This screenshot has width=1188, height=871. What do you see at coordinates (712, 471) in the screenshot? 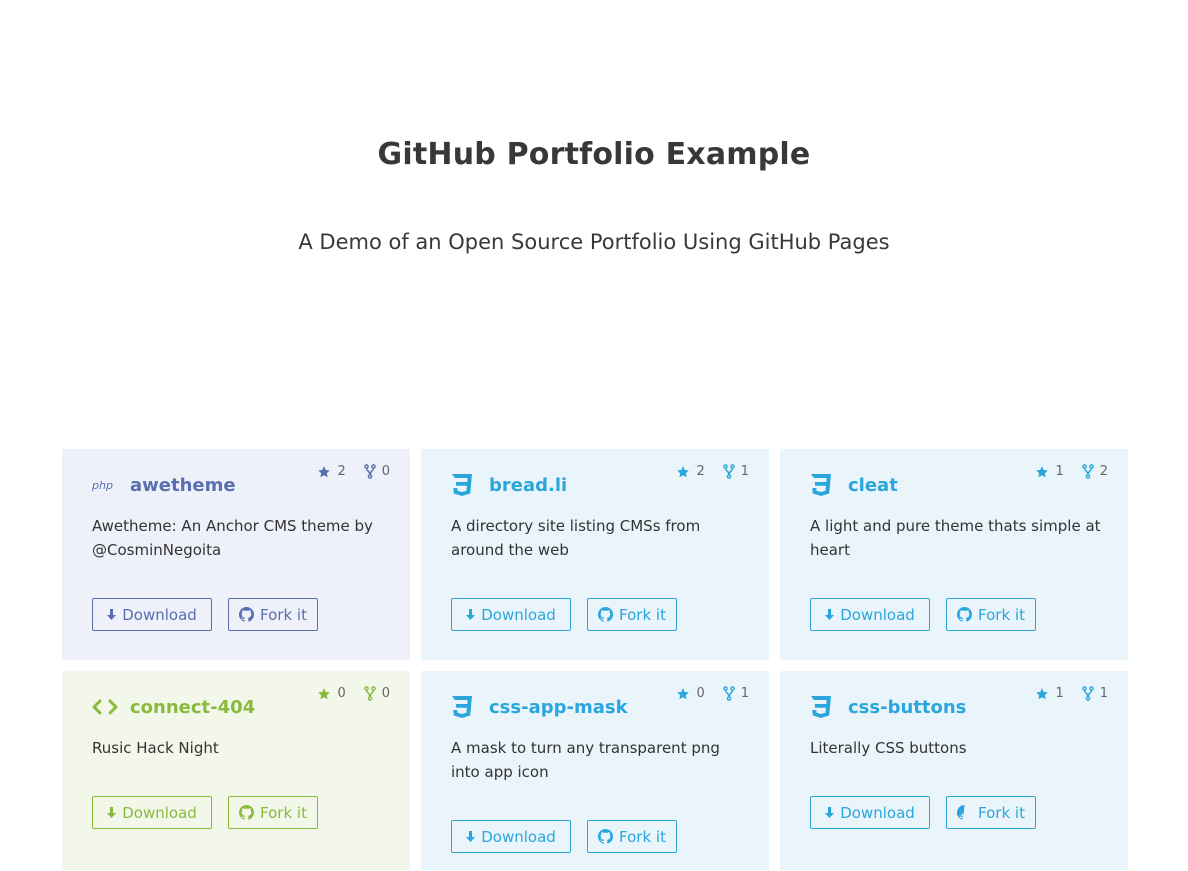
I see `repo-stats: 2 1` at bounding box center [712, 471].